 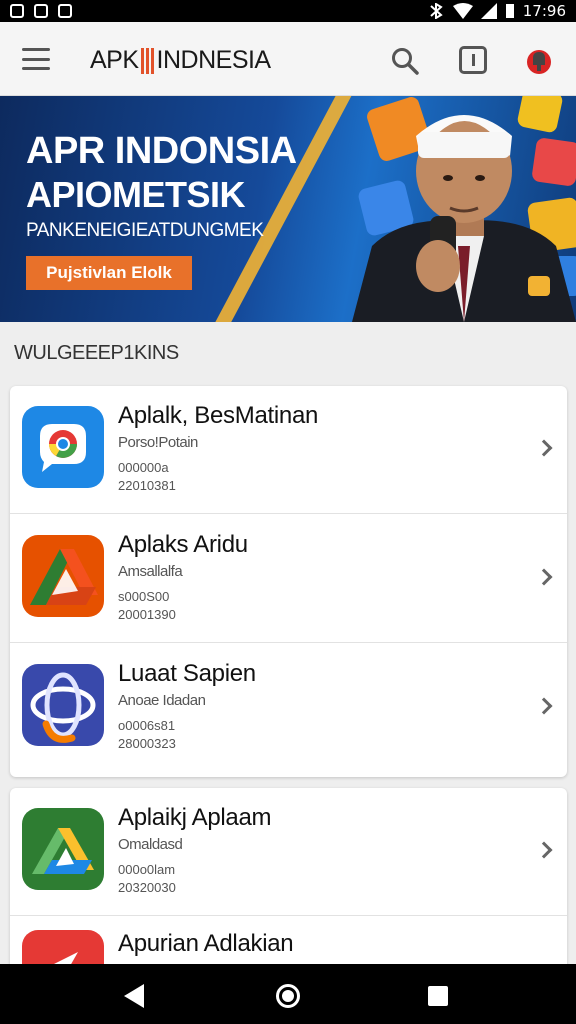 I want to click on home-icon, so click(x=288, y=996).